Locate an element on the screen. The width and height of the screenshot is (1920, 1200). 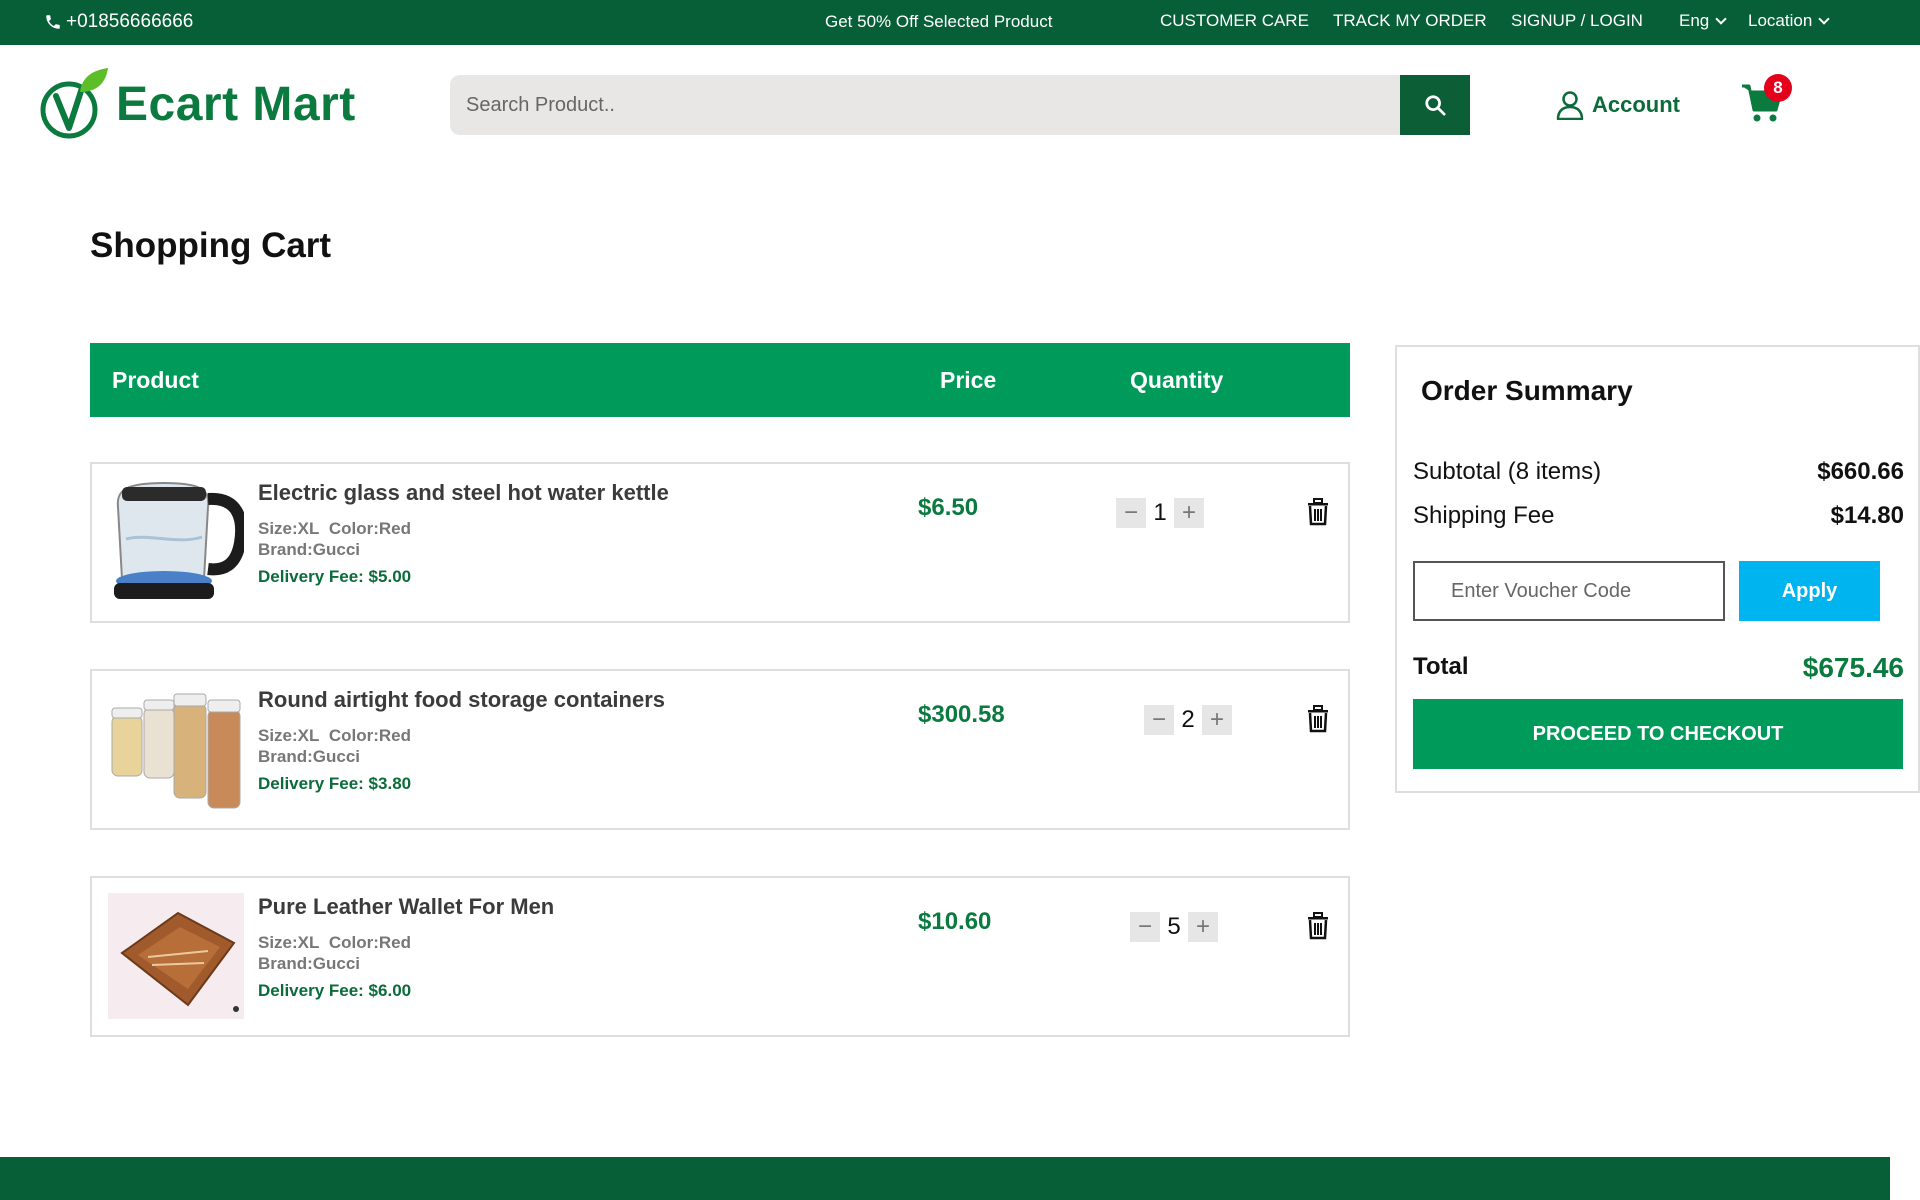
nav-track-order: TRACK MY ORDER is located at coordinates (1410, 21).